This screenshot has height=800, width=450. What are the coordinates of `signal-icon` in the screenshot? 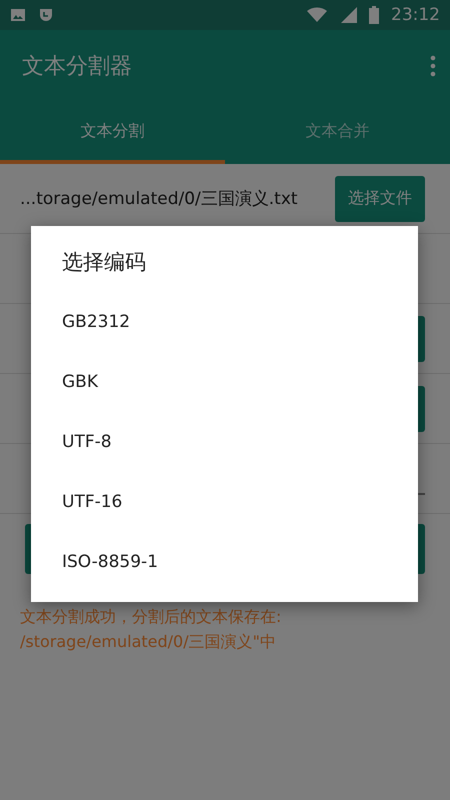 It's located at (349, 15).